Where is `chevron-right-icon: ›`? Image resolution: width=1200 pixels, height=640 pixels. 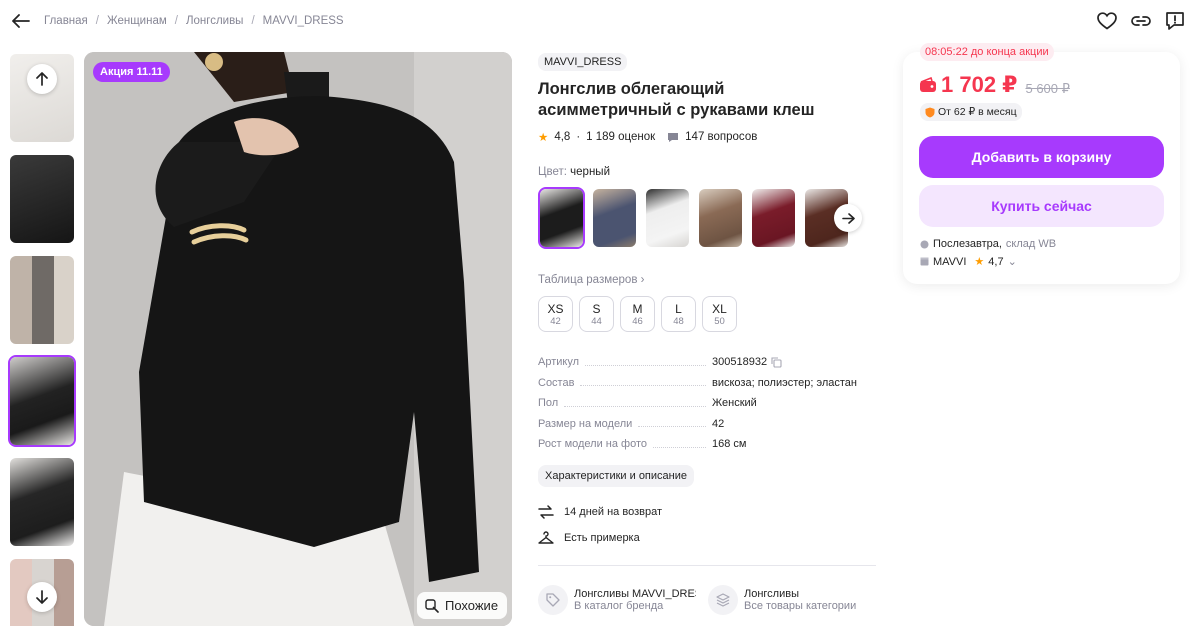 chevron-right-icon: › is located at coordinates (642, 280).